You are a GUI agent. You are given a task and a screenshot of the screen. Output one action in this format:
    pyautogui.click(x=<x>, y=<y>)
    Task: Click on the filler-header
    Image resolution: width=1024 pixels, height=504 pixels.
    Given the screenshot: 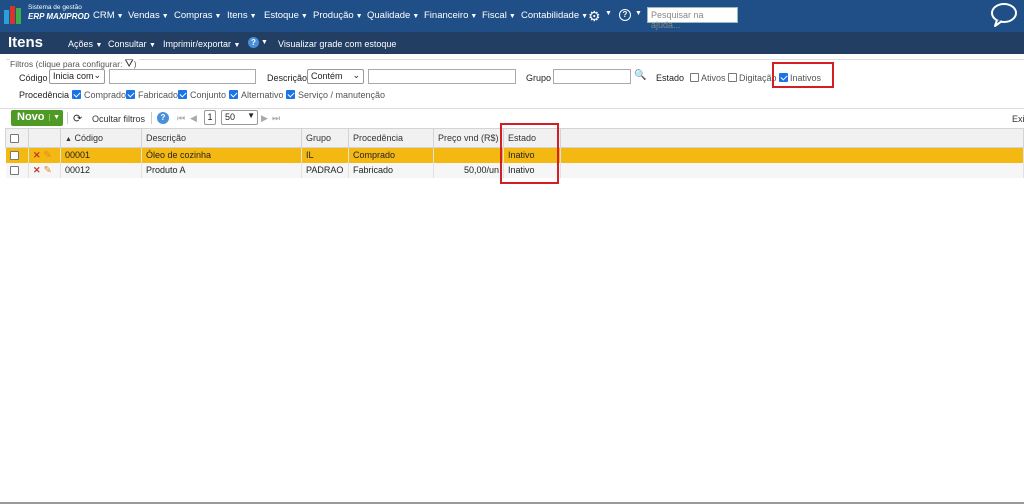 What is the action you would take?
    pyautogui.click(x=792, y=138)
    